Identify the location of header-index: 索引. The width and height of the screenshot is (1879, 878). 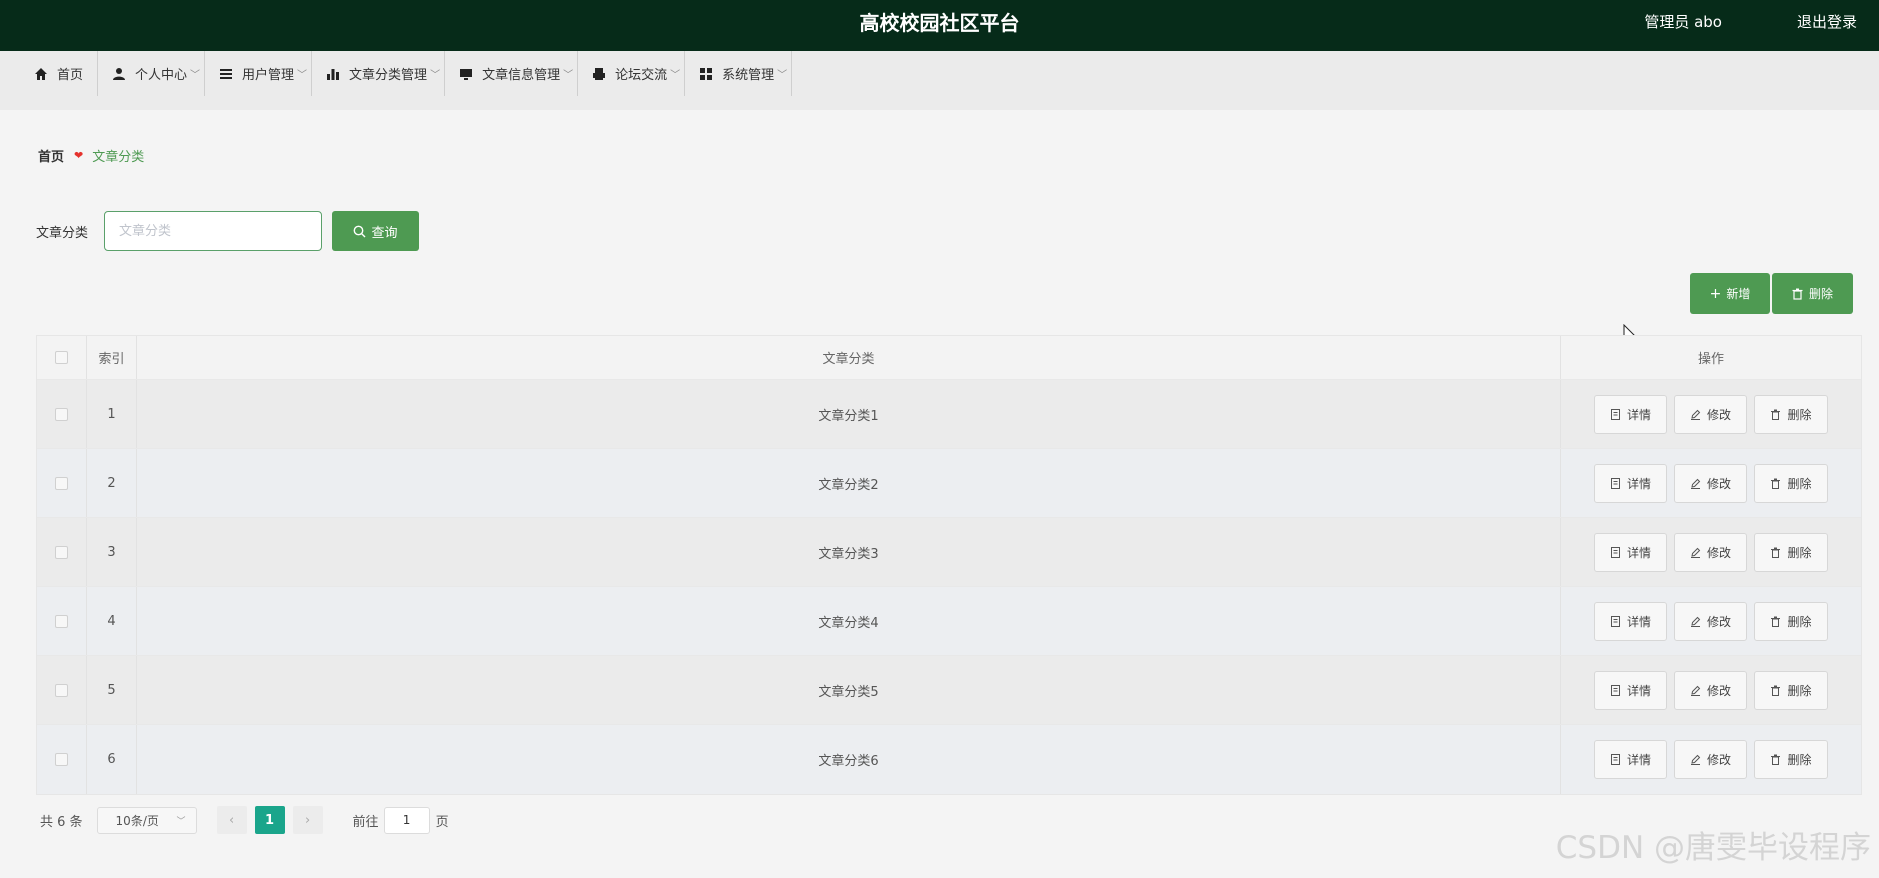
(112, 357).